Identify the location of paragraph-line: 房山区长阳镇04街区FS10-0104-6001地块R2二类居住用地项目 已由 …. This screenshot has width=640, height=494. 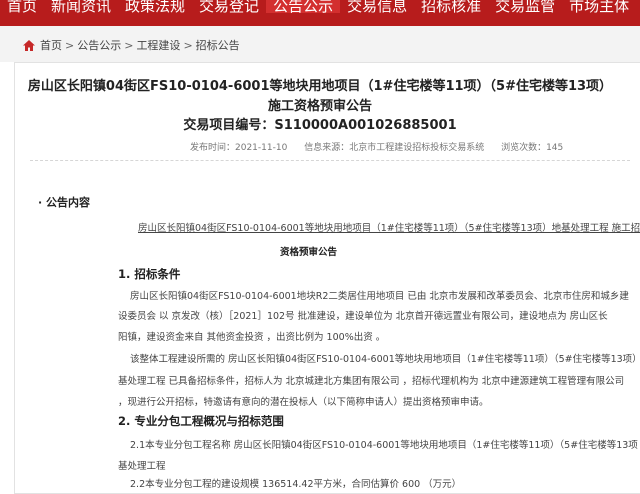
(379, 296).